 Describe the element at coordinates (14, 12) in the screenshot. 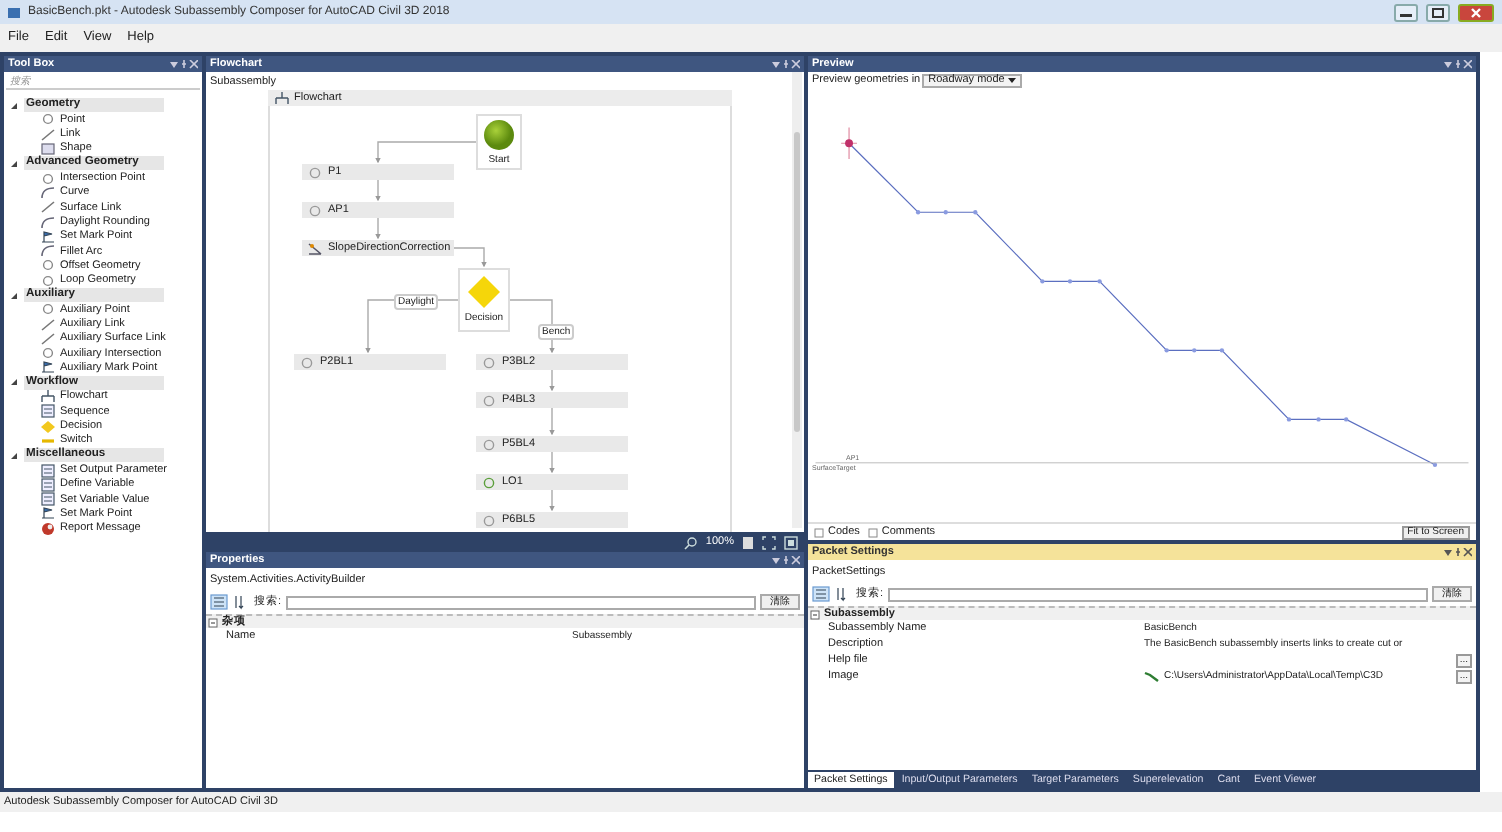

I see `app-icon` at that location.